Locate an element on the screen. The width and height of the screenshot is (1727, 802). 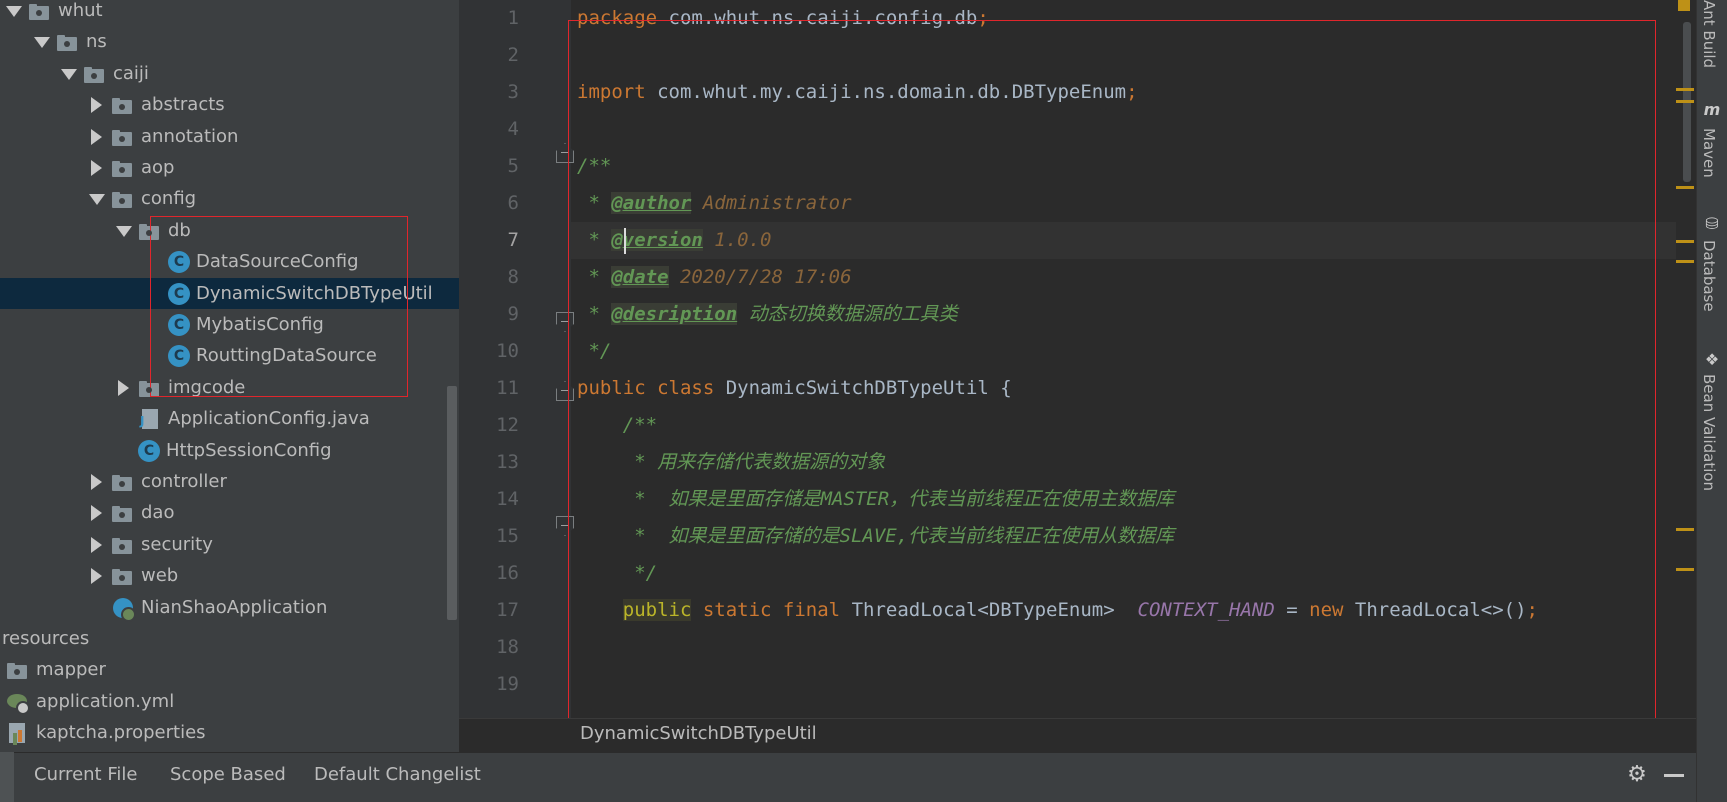
tree-item: config is located at coordinates (229, 198).